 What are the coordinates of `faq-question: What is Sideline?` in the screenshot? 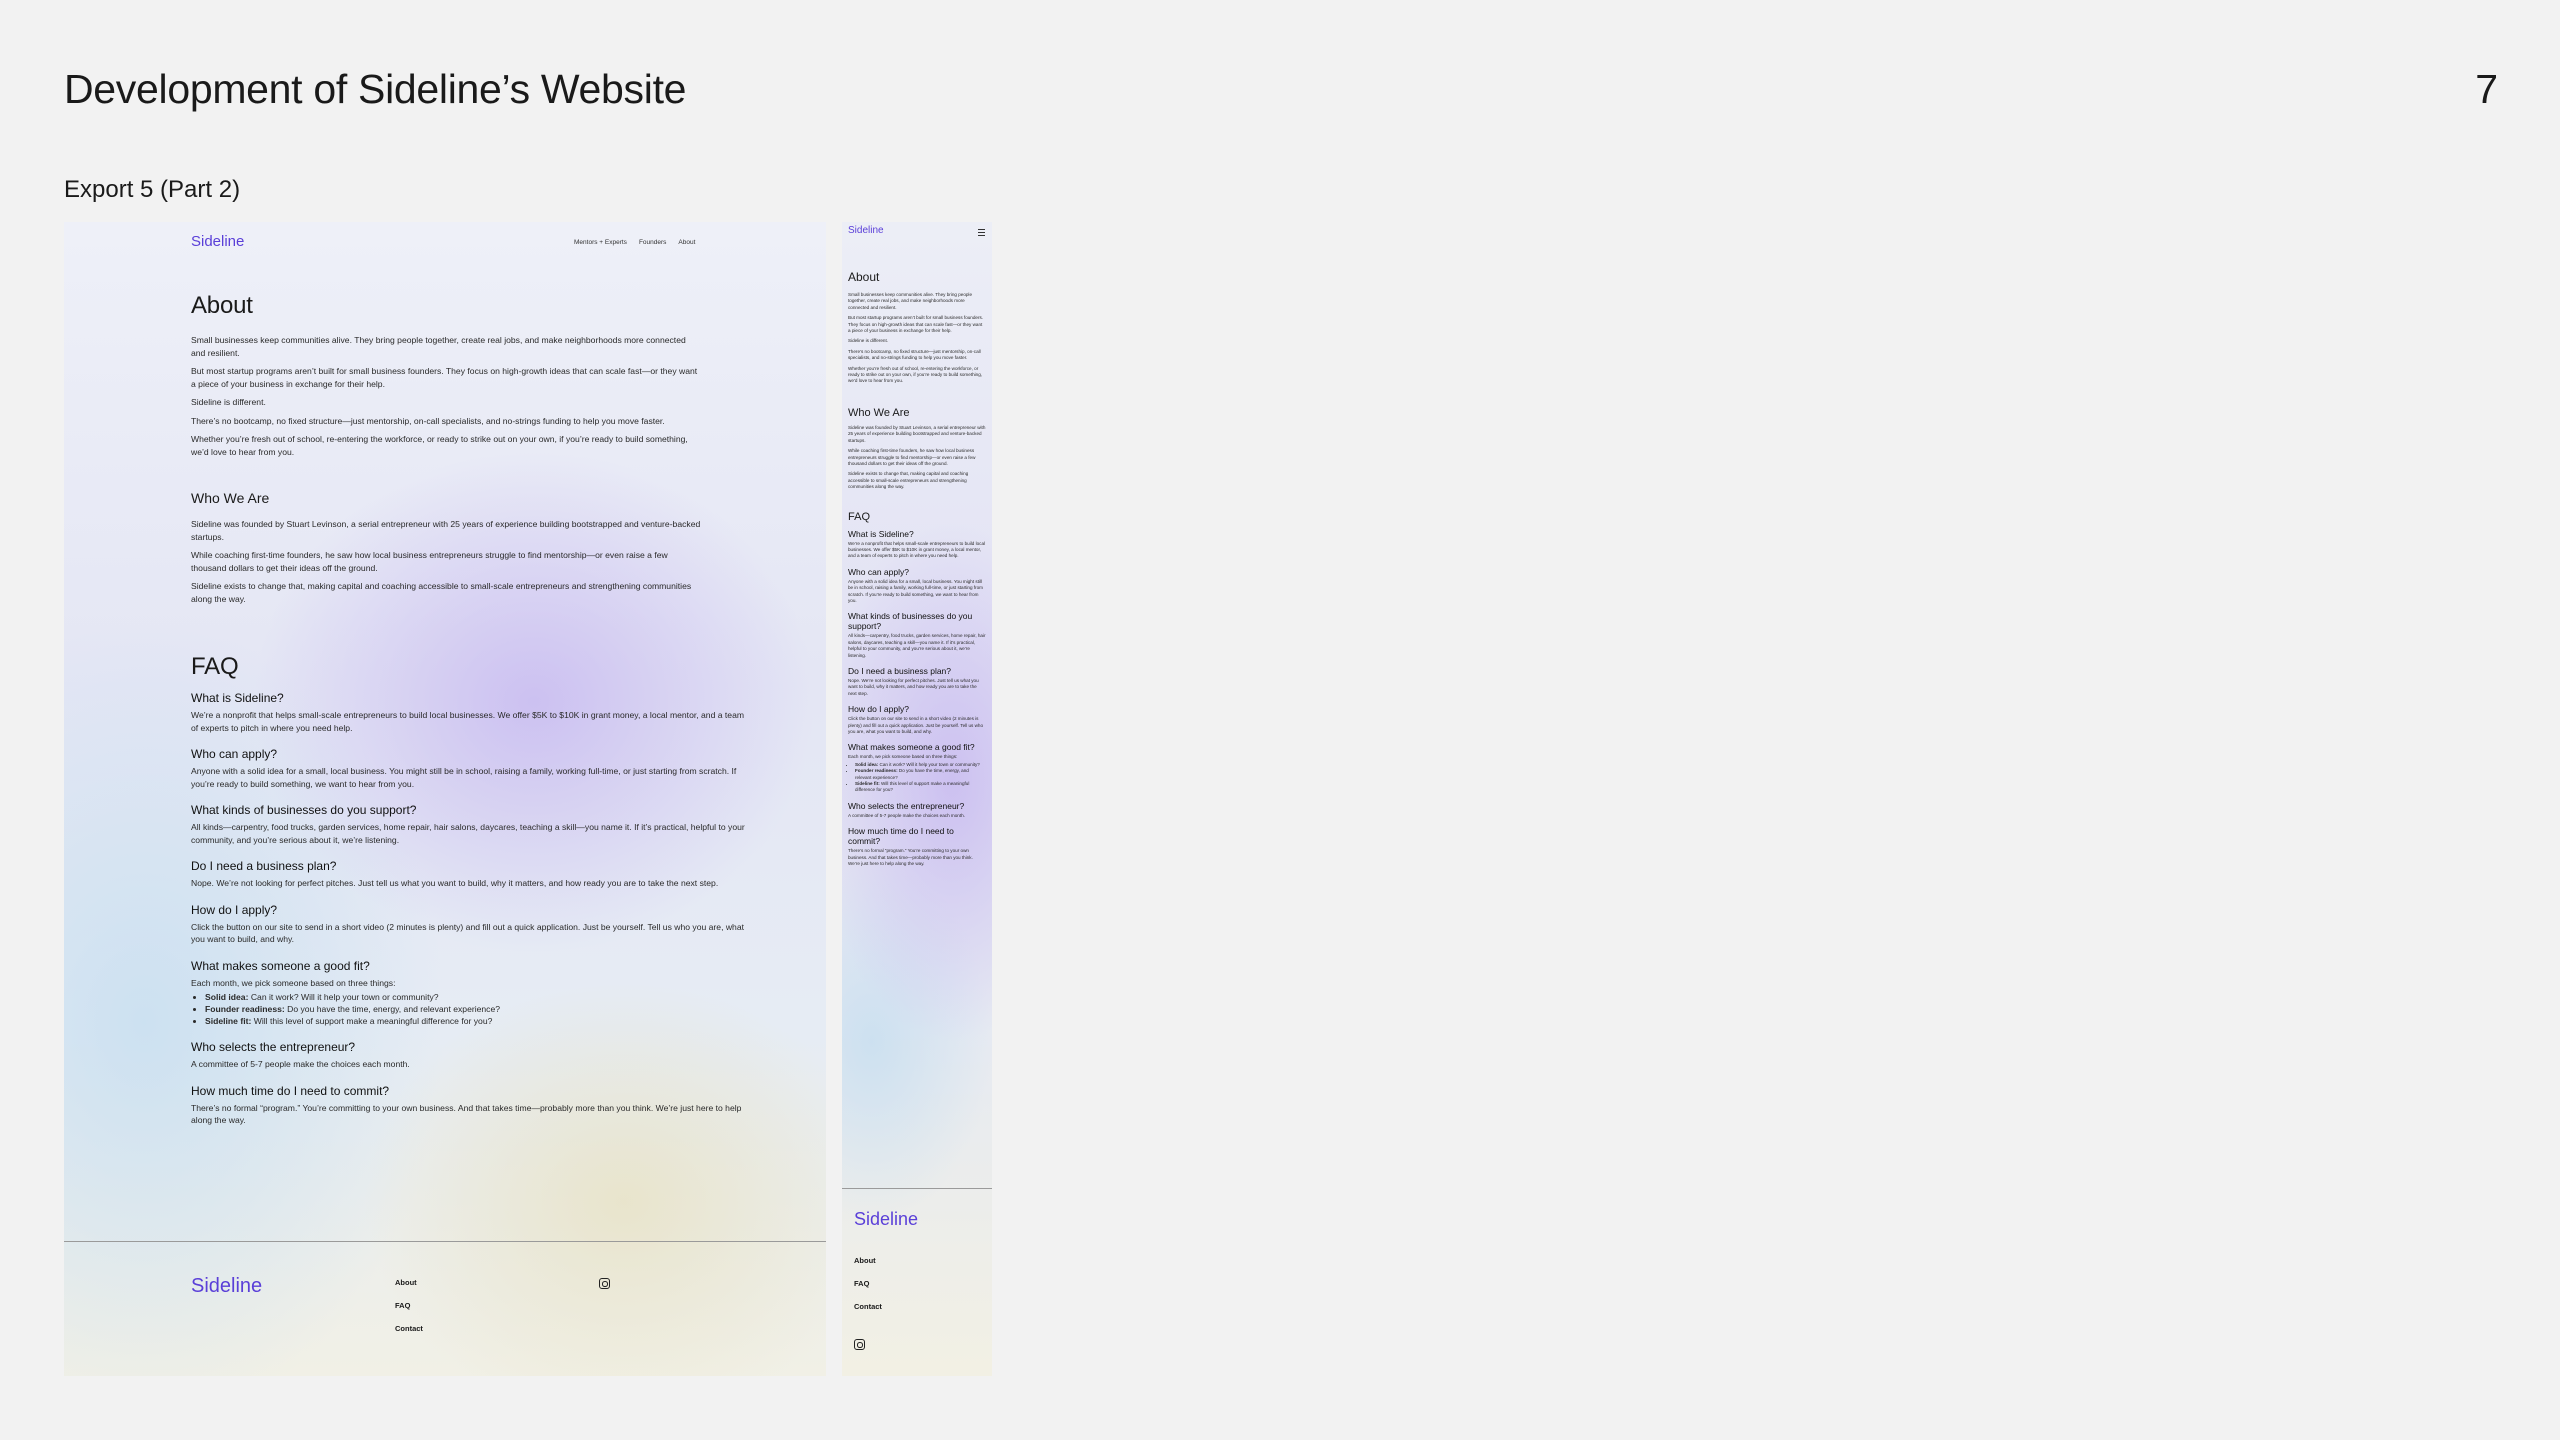 It's located at (237, 698).